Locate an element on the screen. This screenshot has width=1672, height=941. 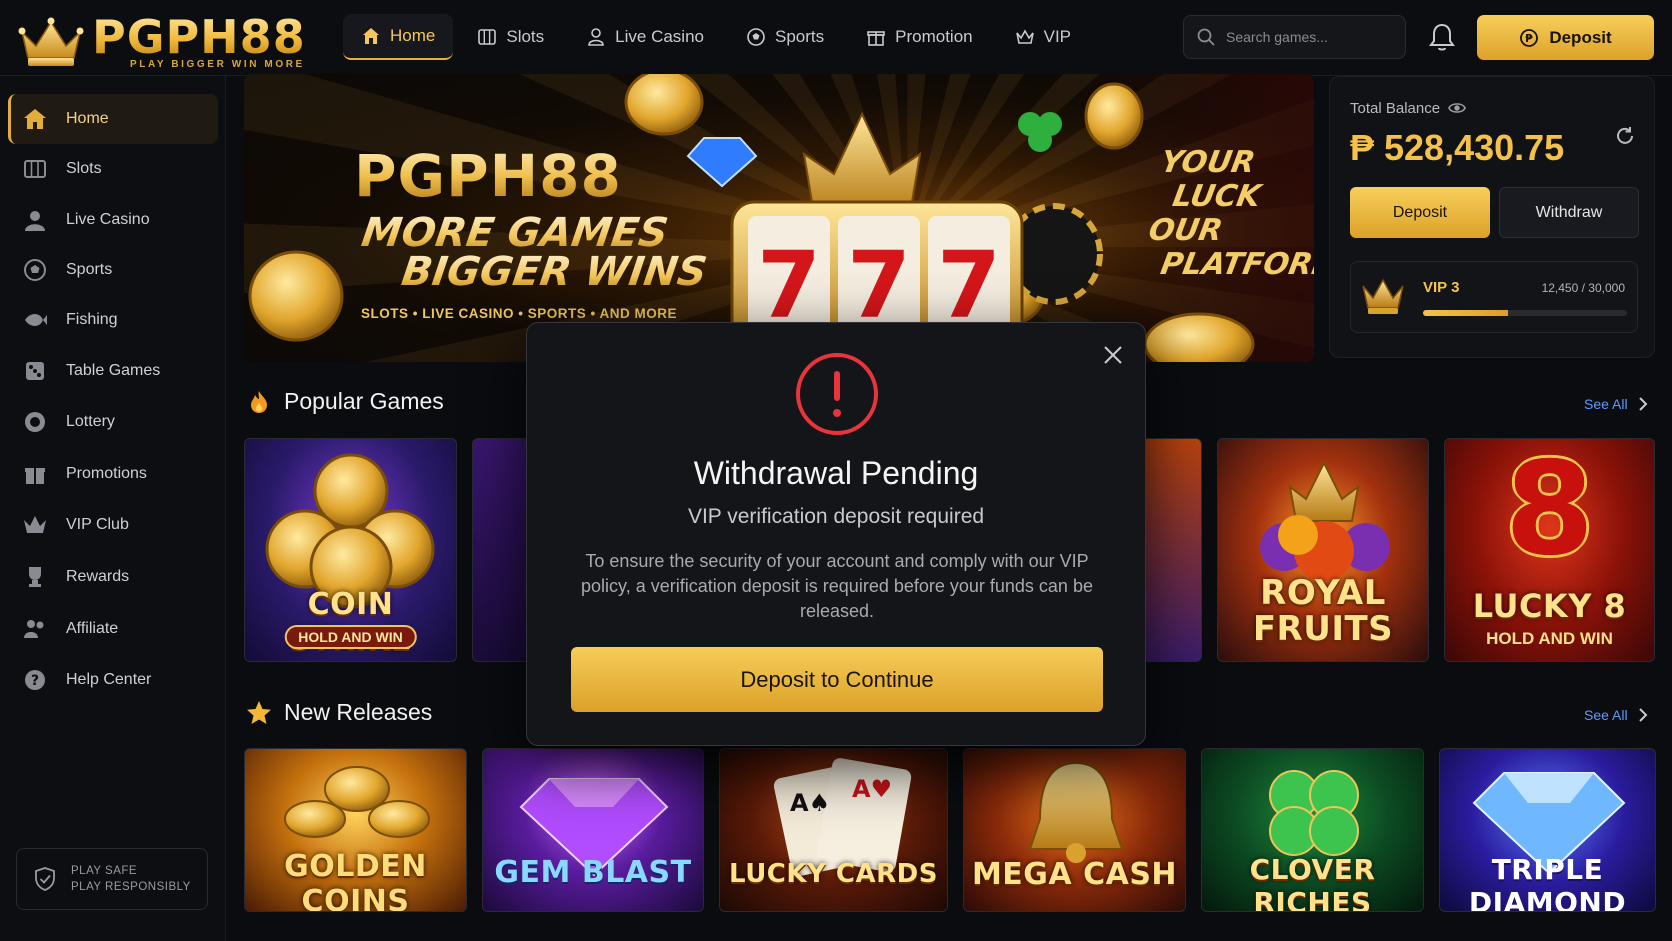
play-safe-line2: PLAY RESPONSIBLY is located at coordinates (131, 887).